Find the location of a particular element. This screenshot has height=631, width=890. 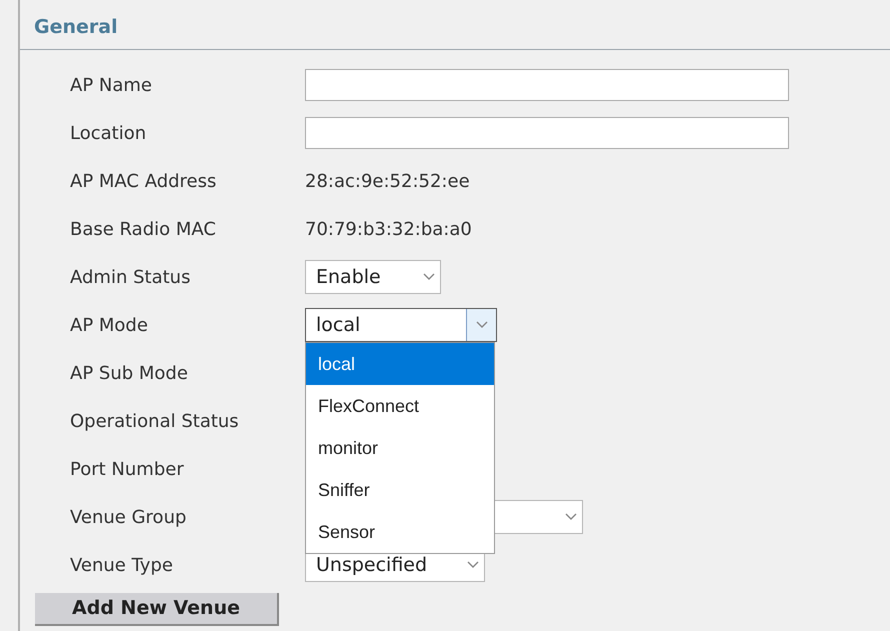

field-label: Operational Status is located at coordinates (154, 422).